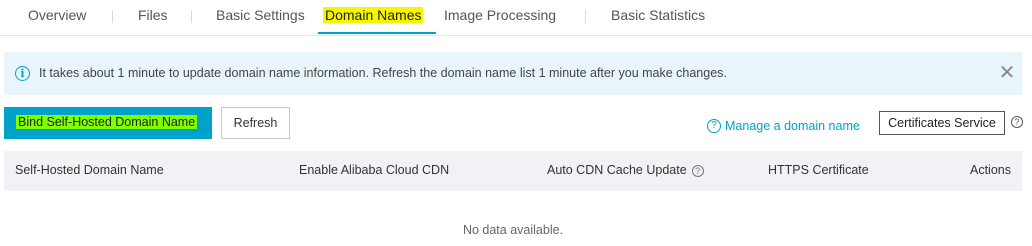 Image resolution: width=1032 pixels, height=246 pixels. I want to click on column-header-auto-cdn-cache: Auto CDN Cache Update?, so click(625, 170).